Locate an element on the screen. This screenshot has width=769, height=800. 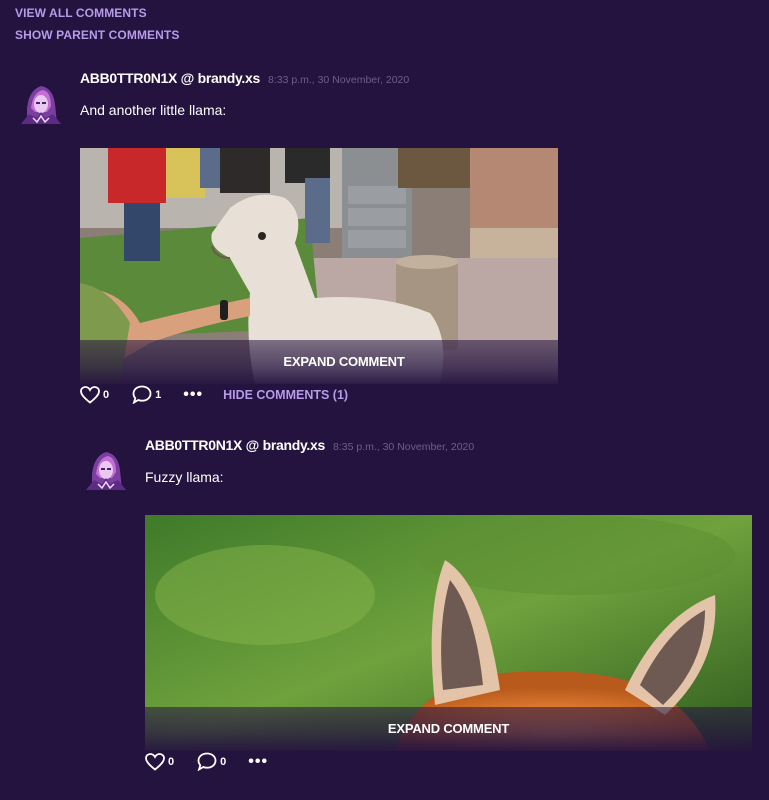
comment-actions: 0 0 ••• is located at coordinates (206, 761).